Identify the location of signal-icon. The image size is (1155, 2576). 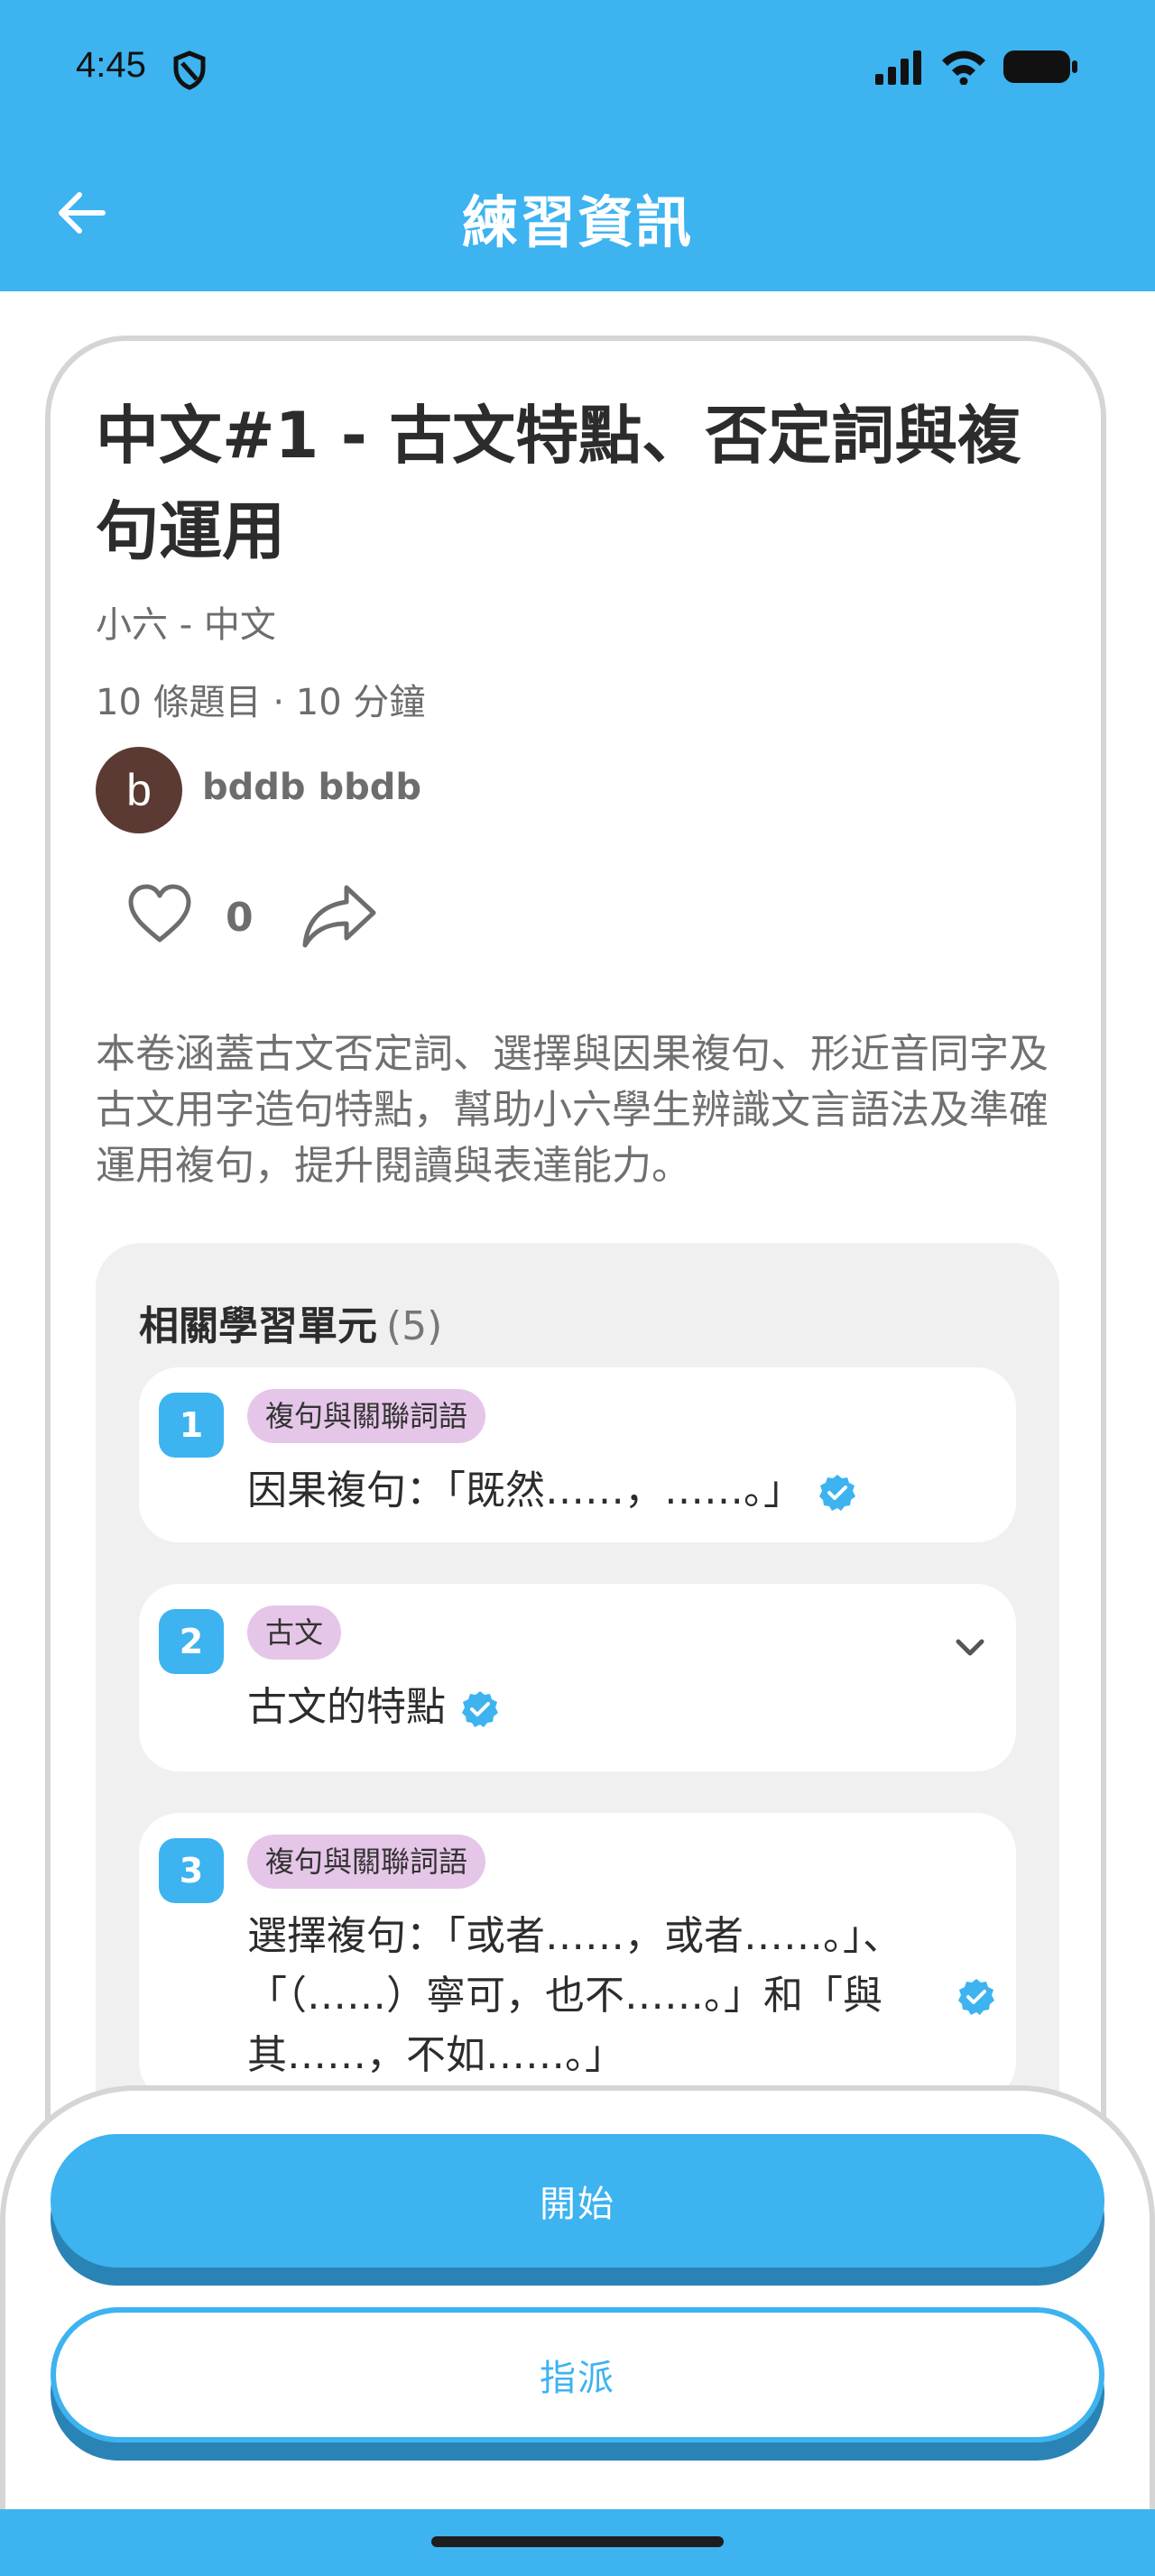
(898, 68).